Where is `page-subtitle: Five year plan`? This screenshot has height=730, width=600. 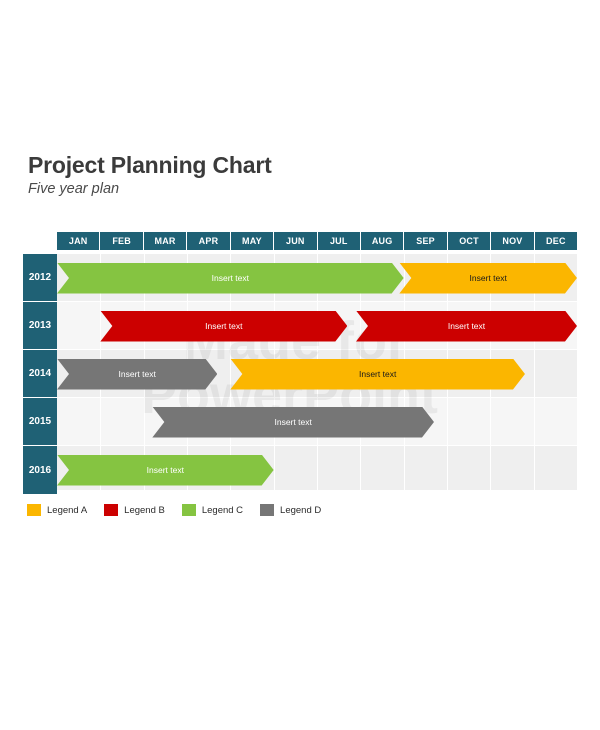
page-subtitle: Five year plan is located at coordinates (74, 189).